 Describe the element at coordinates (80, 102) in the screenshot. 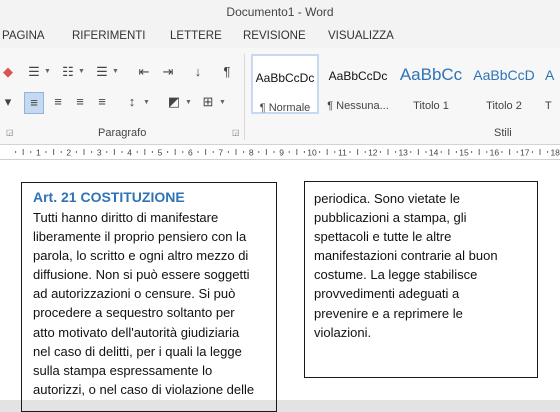

I see `align-right-icon: ≡` at that location.